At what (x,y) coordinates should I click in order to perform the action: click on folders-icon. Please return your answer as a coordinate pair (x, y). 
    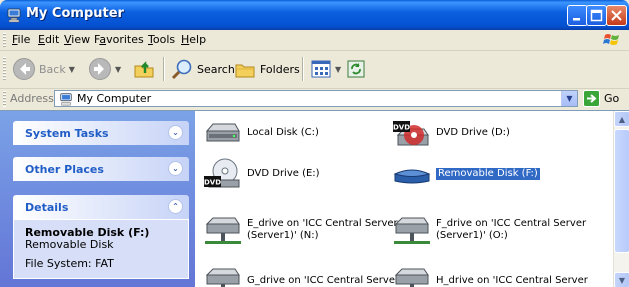
    Looking at the image, I should click on (245, 71).